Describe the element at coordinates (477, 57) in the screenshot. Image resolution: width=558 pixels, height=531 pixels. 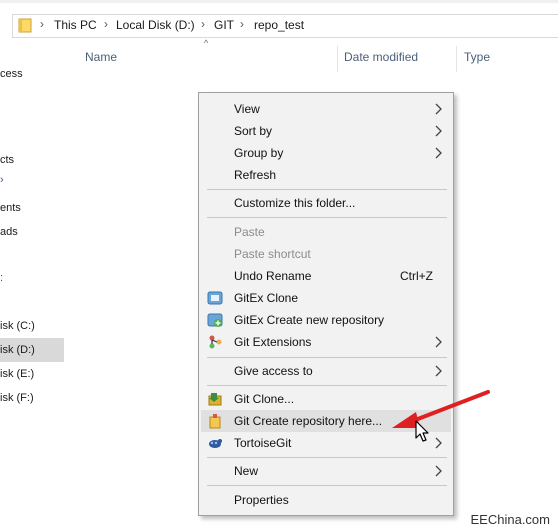
I see `column-header-type: Type` at that location.